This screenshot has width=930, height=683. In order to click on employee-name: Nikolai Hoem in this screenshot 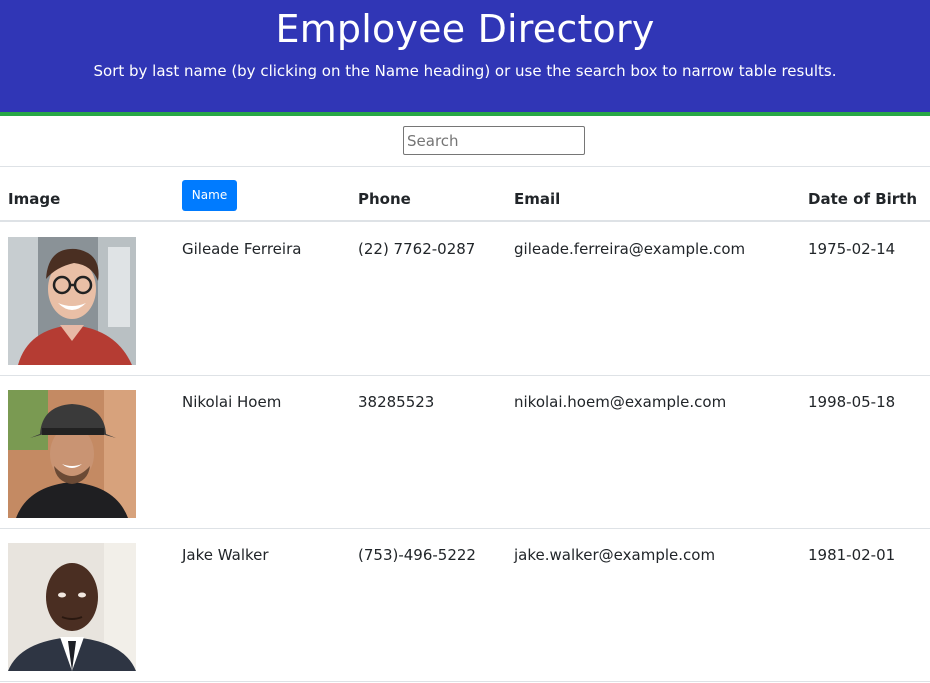, I will do `click(232, 402)`.